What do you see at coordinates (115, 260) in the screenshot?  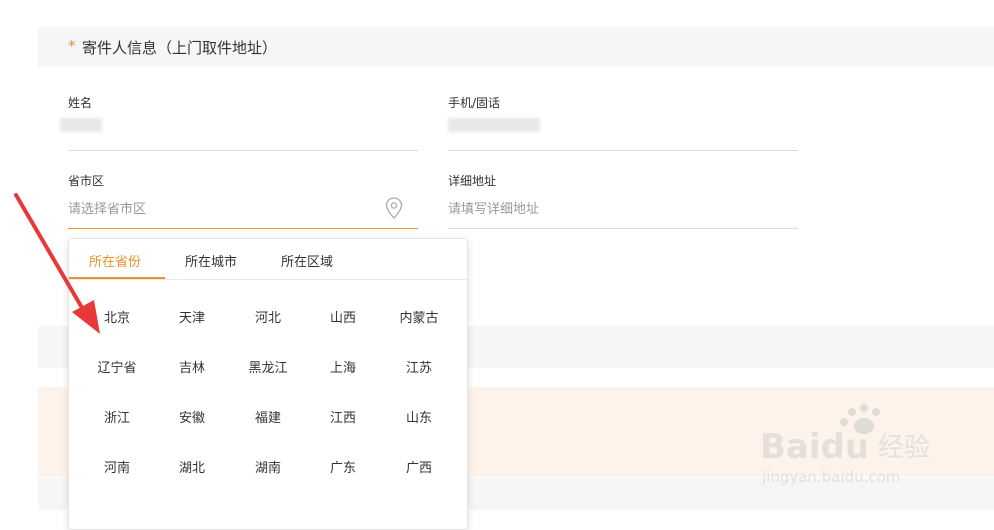 I see `tab-province: 所在省份` at bounding box center [115, 260].